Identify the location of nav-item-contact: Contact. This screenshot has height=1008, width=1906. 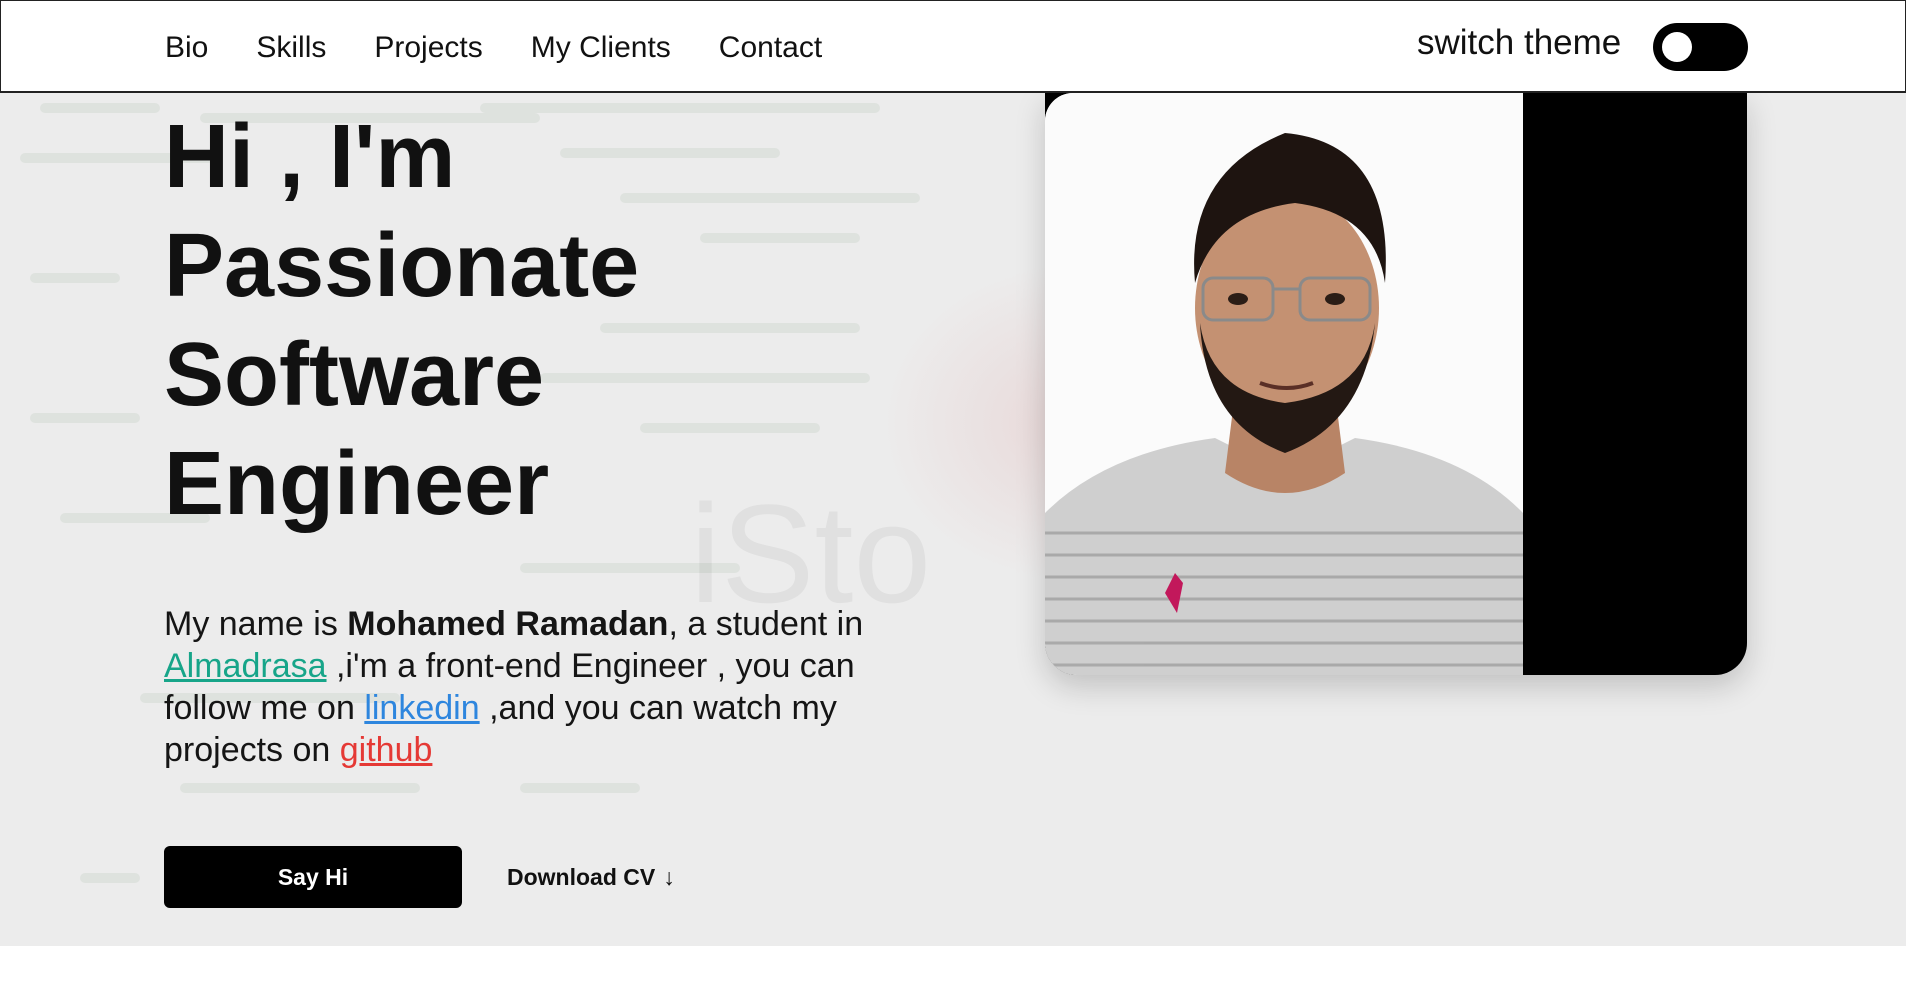
(770, 48).